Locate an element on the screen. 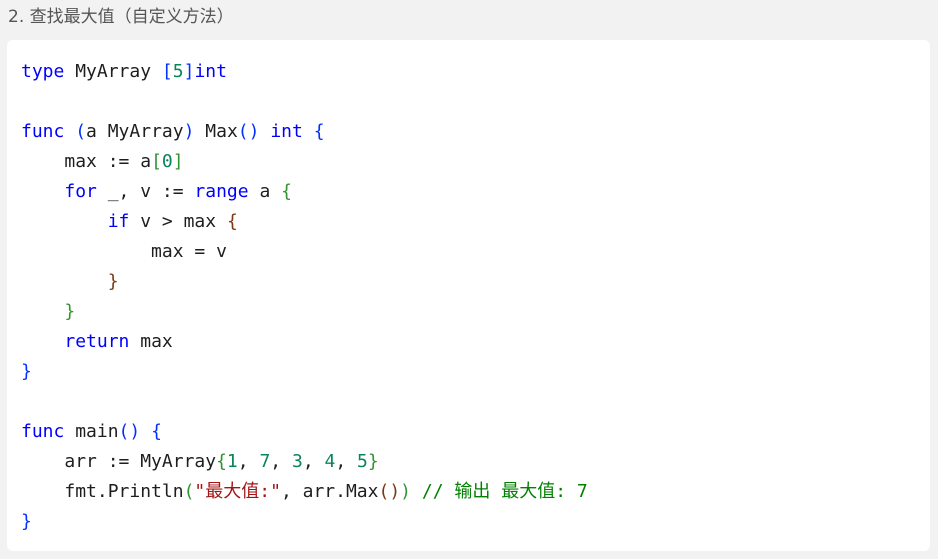 The width and height of the screenshot is (938, 559). string-literal: "最大值:" is located at coordinates (237, 491).